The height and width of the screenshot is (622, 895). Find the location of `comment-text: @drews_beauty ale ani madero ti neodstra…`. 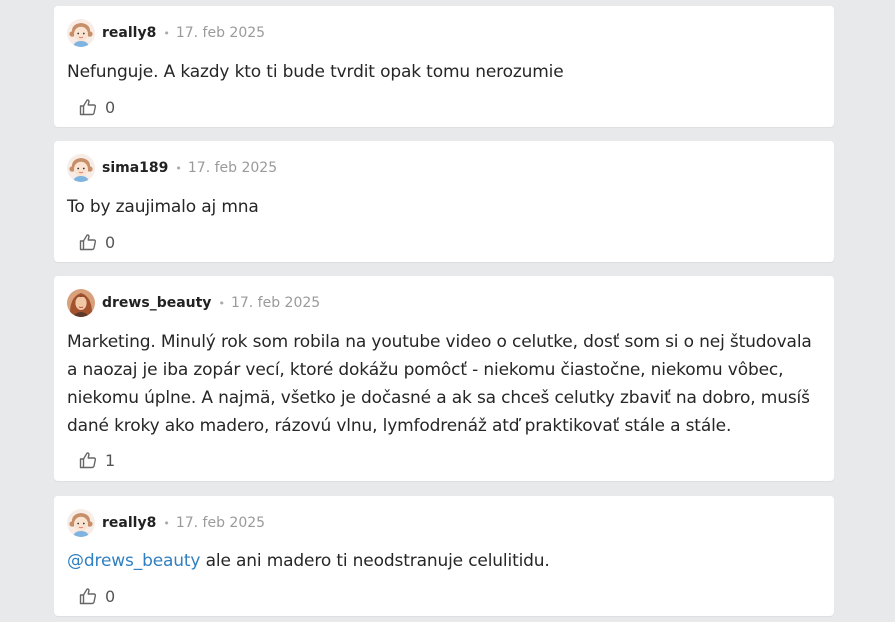

comment-text: @drews_beauty ale ani madero ti neodstra… is located at coordinates (443, 561).